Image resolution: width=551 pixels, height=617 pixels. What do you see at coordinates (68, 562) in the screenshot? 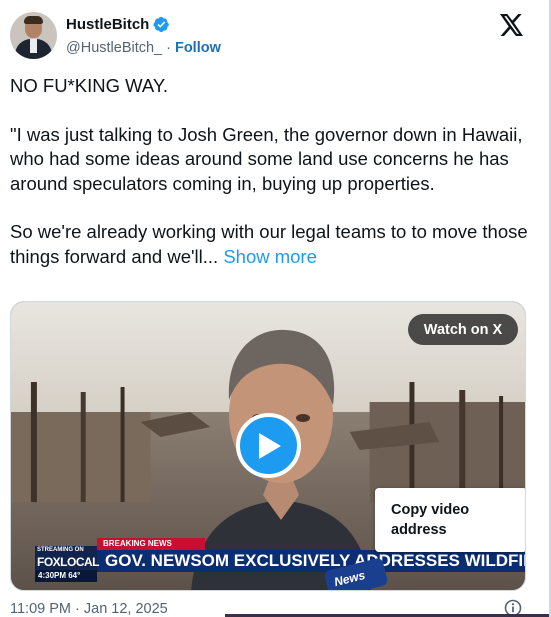
I see `network-brand: FOXLOCAL` at bounding box center [68, 562].